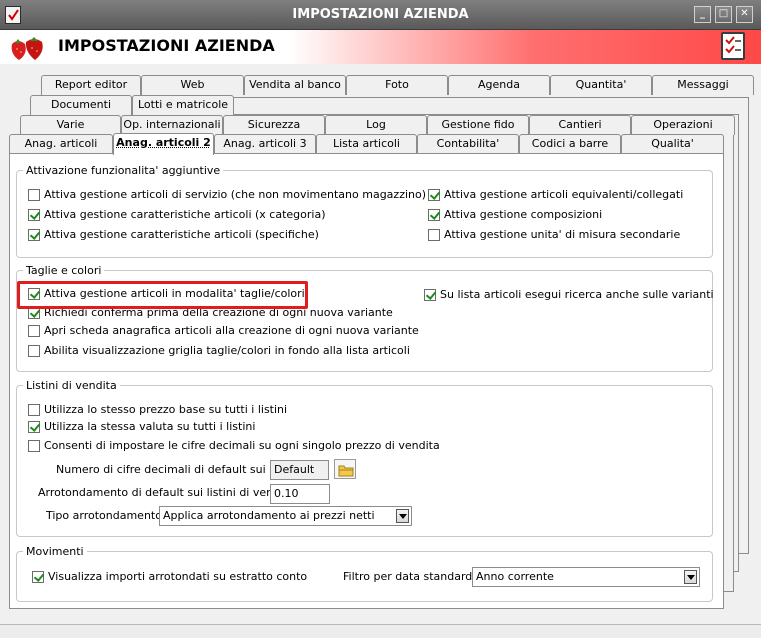 The image size is (761, 638). Describe the element at coordinates (172, 125) in the screenshot. I see `tab-op-internazionali: Op. internazionali` at that location.